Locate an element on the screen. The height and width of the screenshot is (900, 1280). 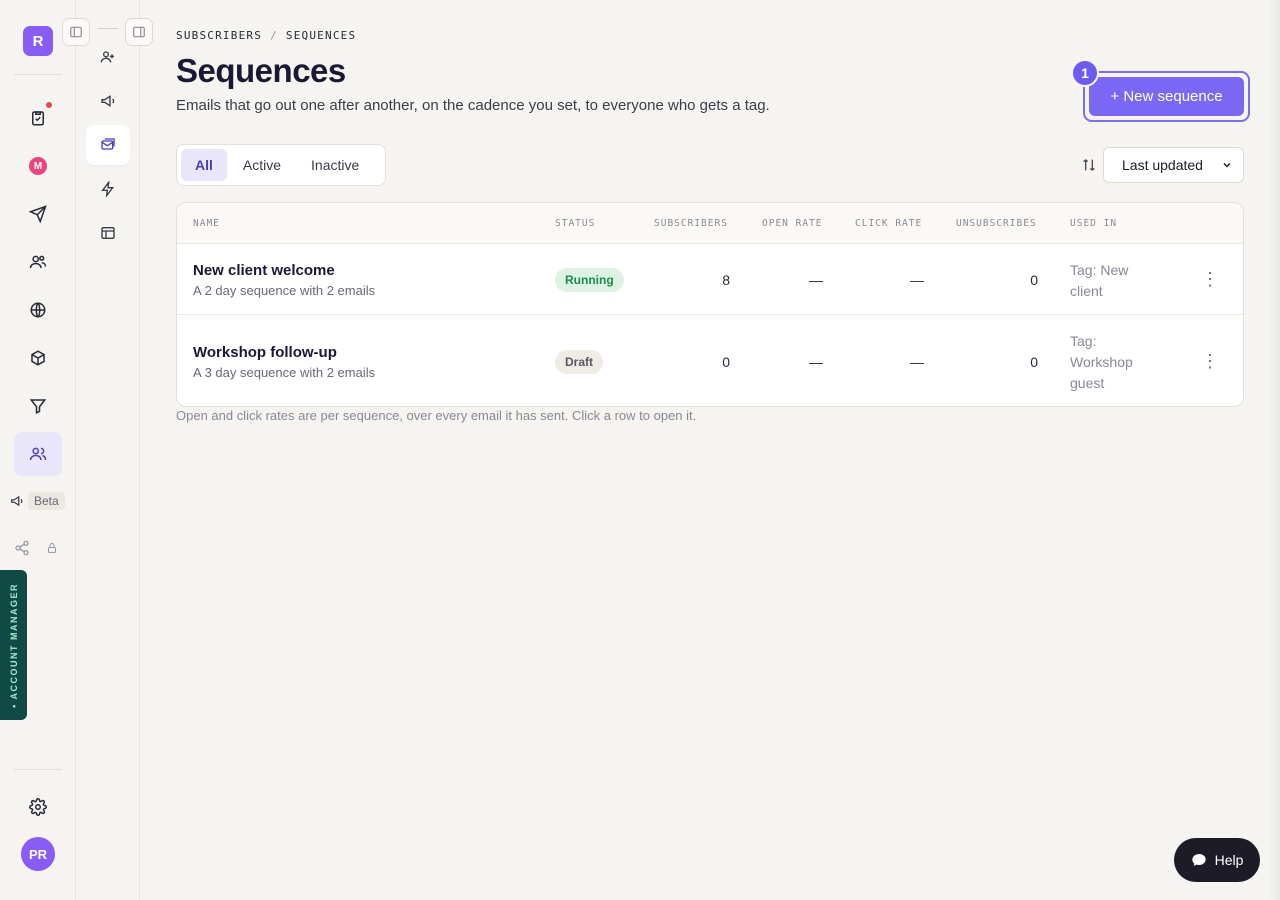
used-in-tag: Tag: New client is located at coordinates (1099, 280).